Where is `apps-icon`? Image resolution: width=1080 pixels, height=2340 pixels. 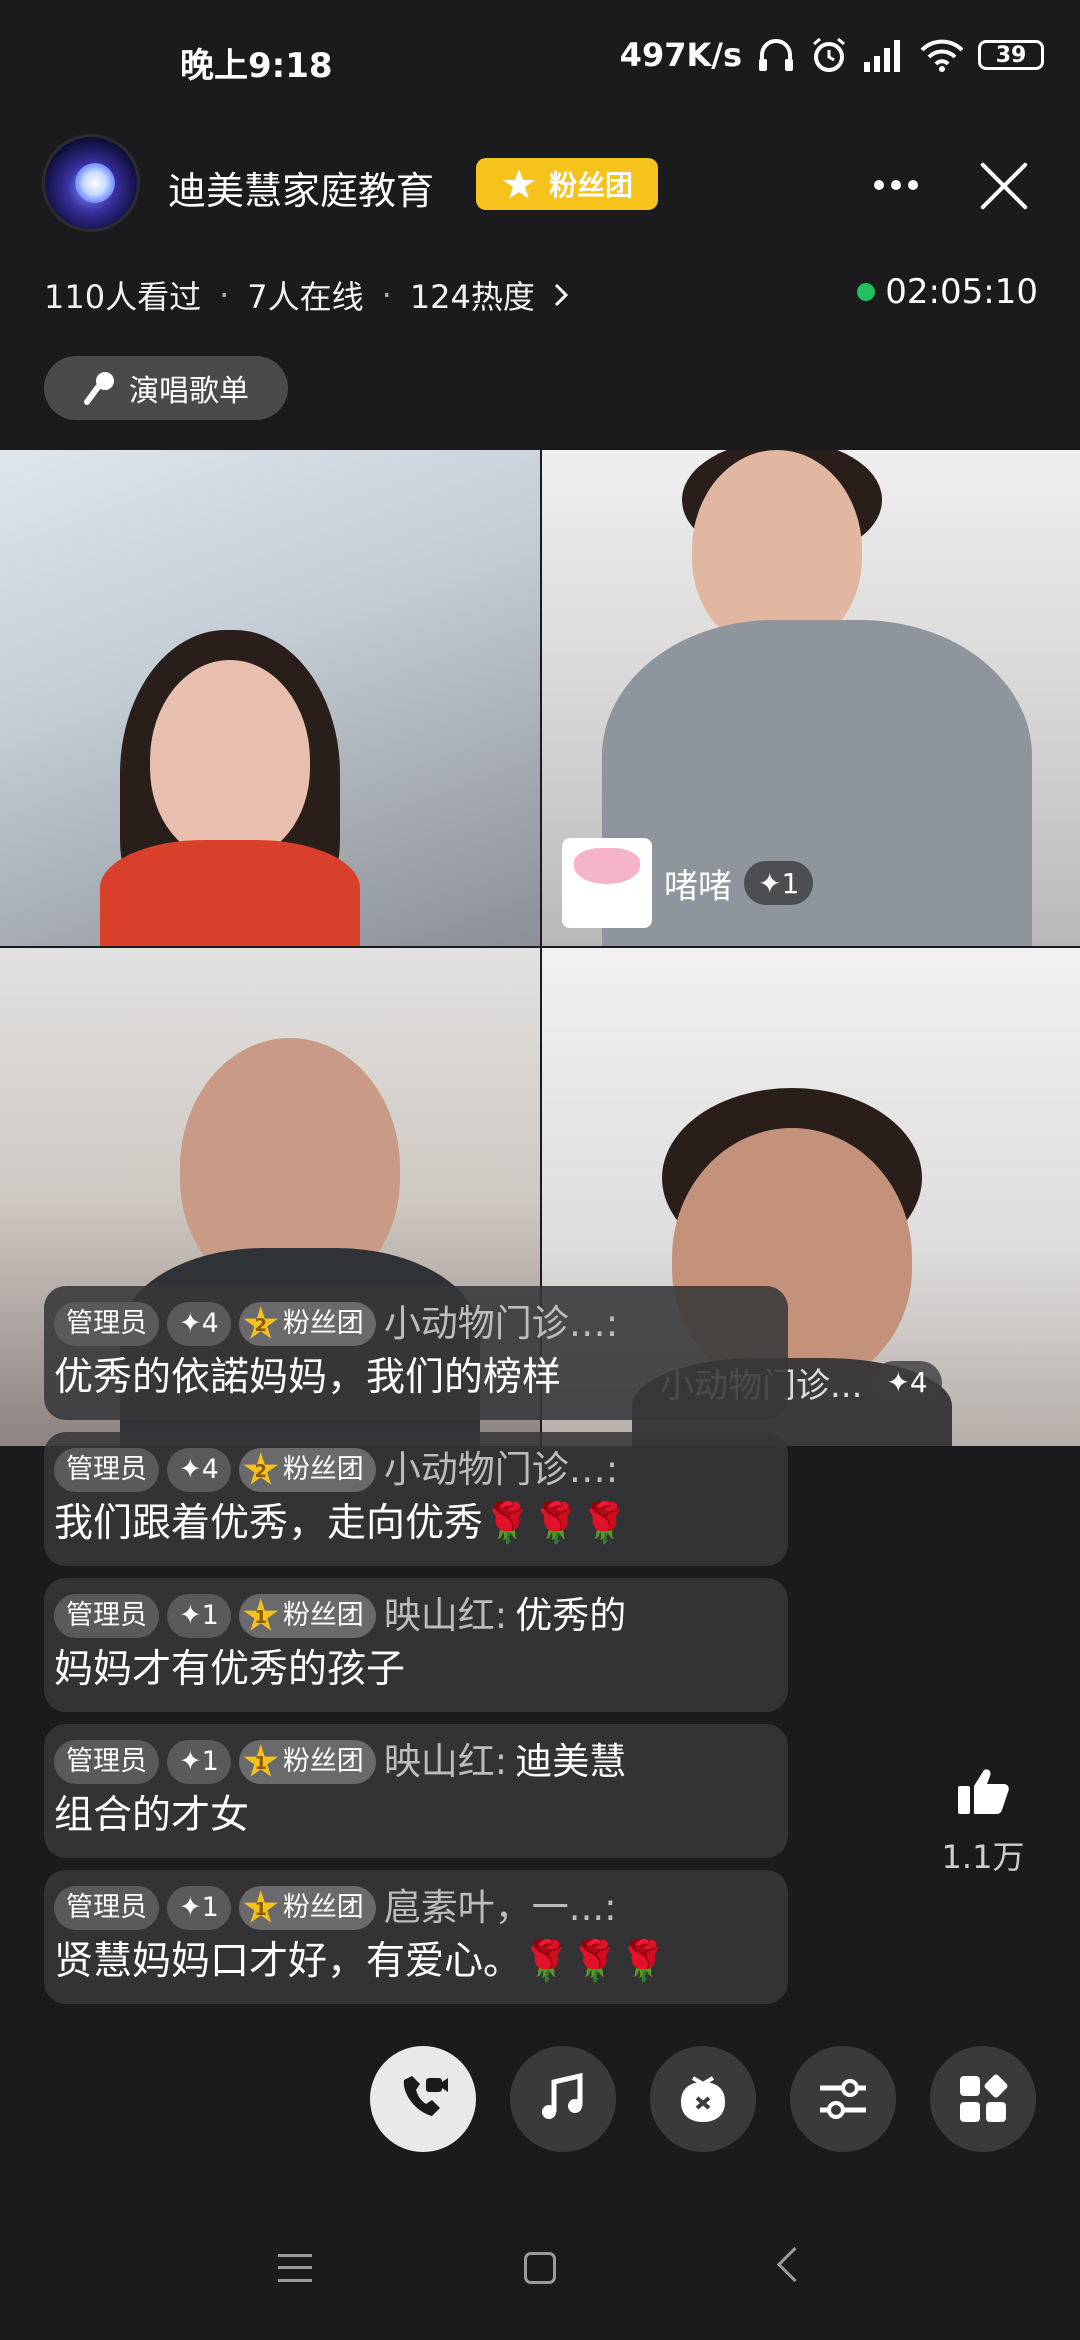 apps-icon is located at coordinates (984, 2098).